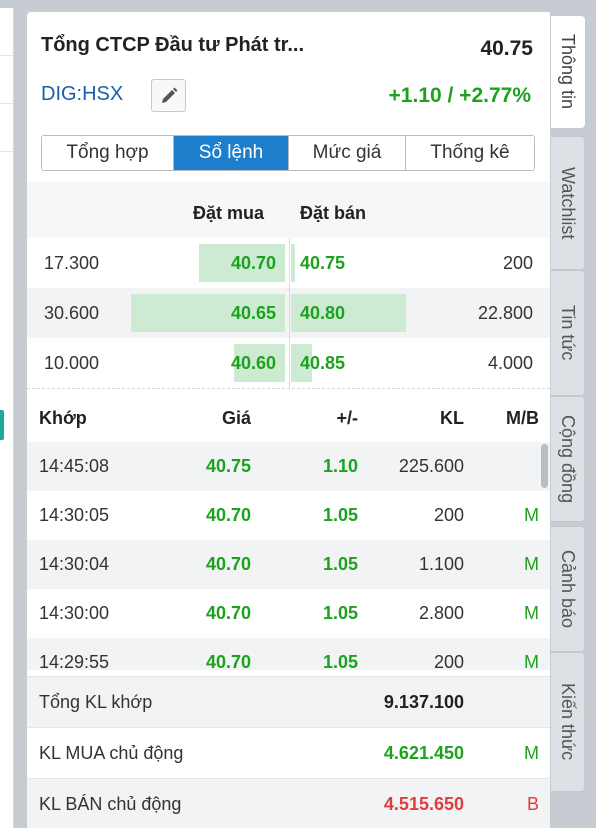 The height and width of the screenshot is (828, 596). Describe the element at coordinates (340, 466) in the screenshot. I see `trade-change: 1.10` at that location.